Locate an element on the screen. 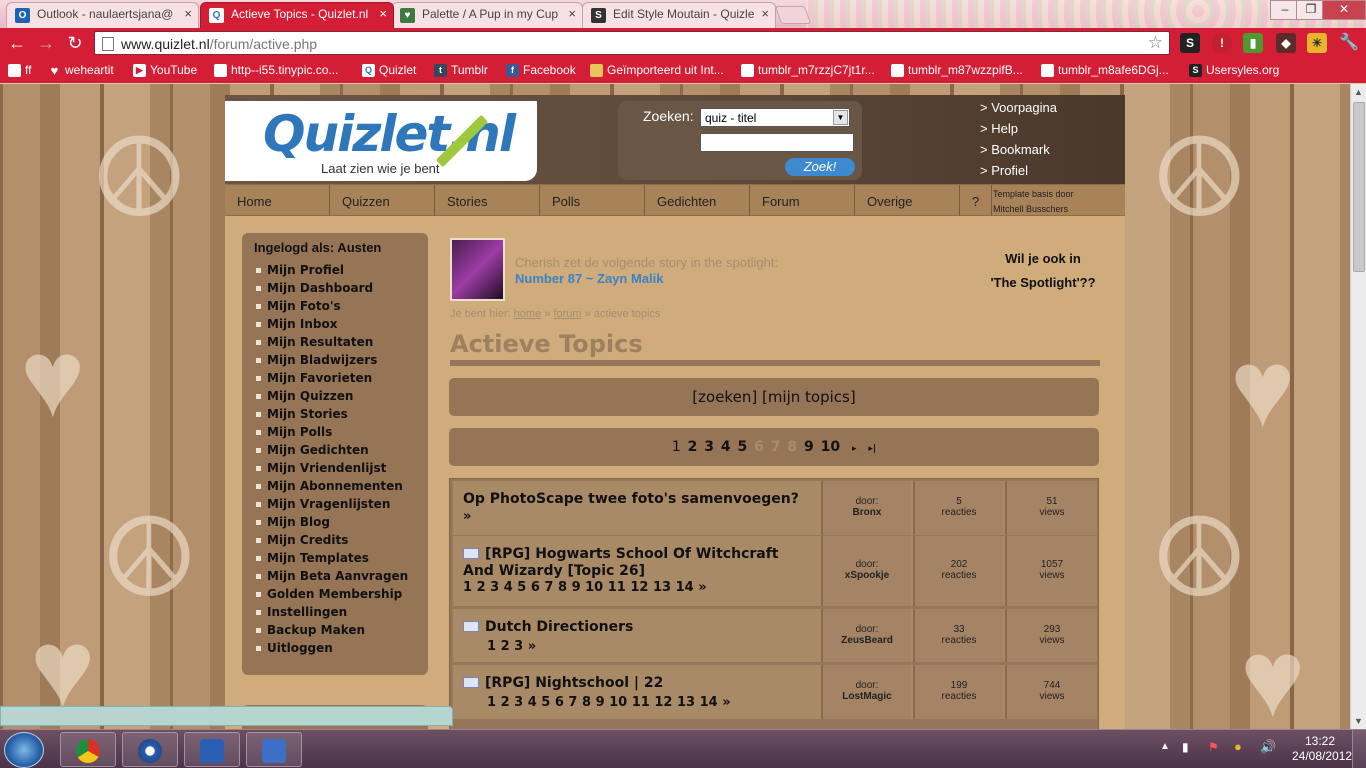  sidebar-item-mijn-profiel: Mijn Profiel is located at coordinates (300, 270).